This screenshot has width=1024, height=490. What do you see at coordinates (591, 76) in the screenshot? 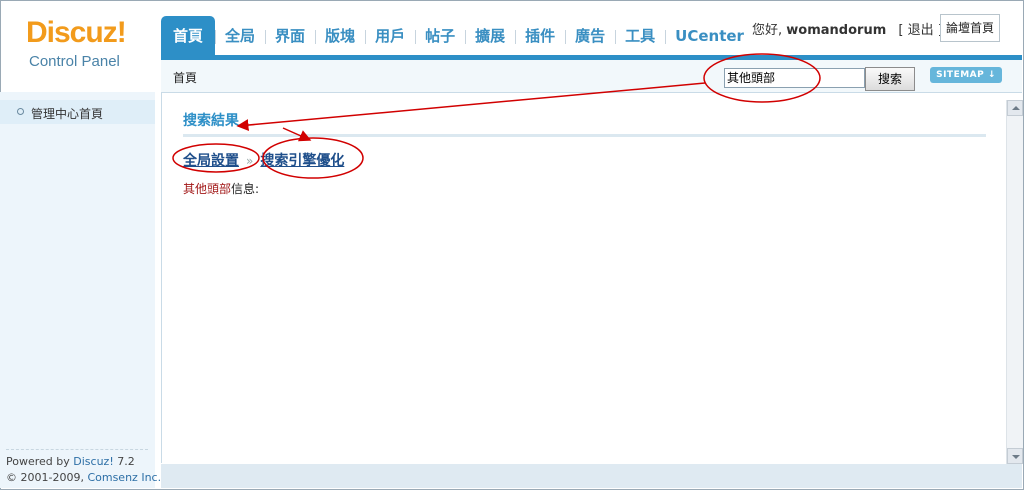
I see `sub-bar: 首頁 其他頭部 搜索 SITEMAP ↓` at bounding box center [591, 76].